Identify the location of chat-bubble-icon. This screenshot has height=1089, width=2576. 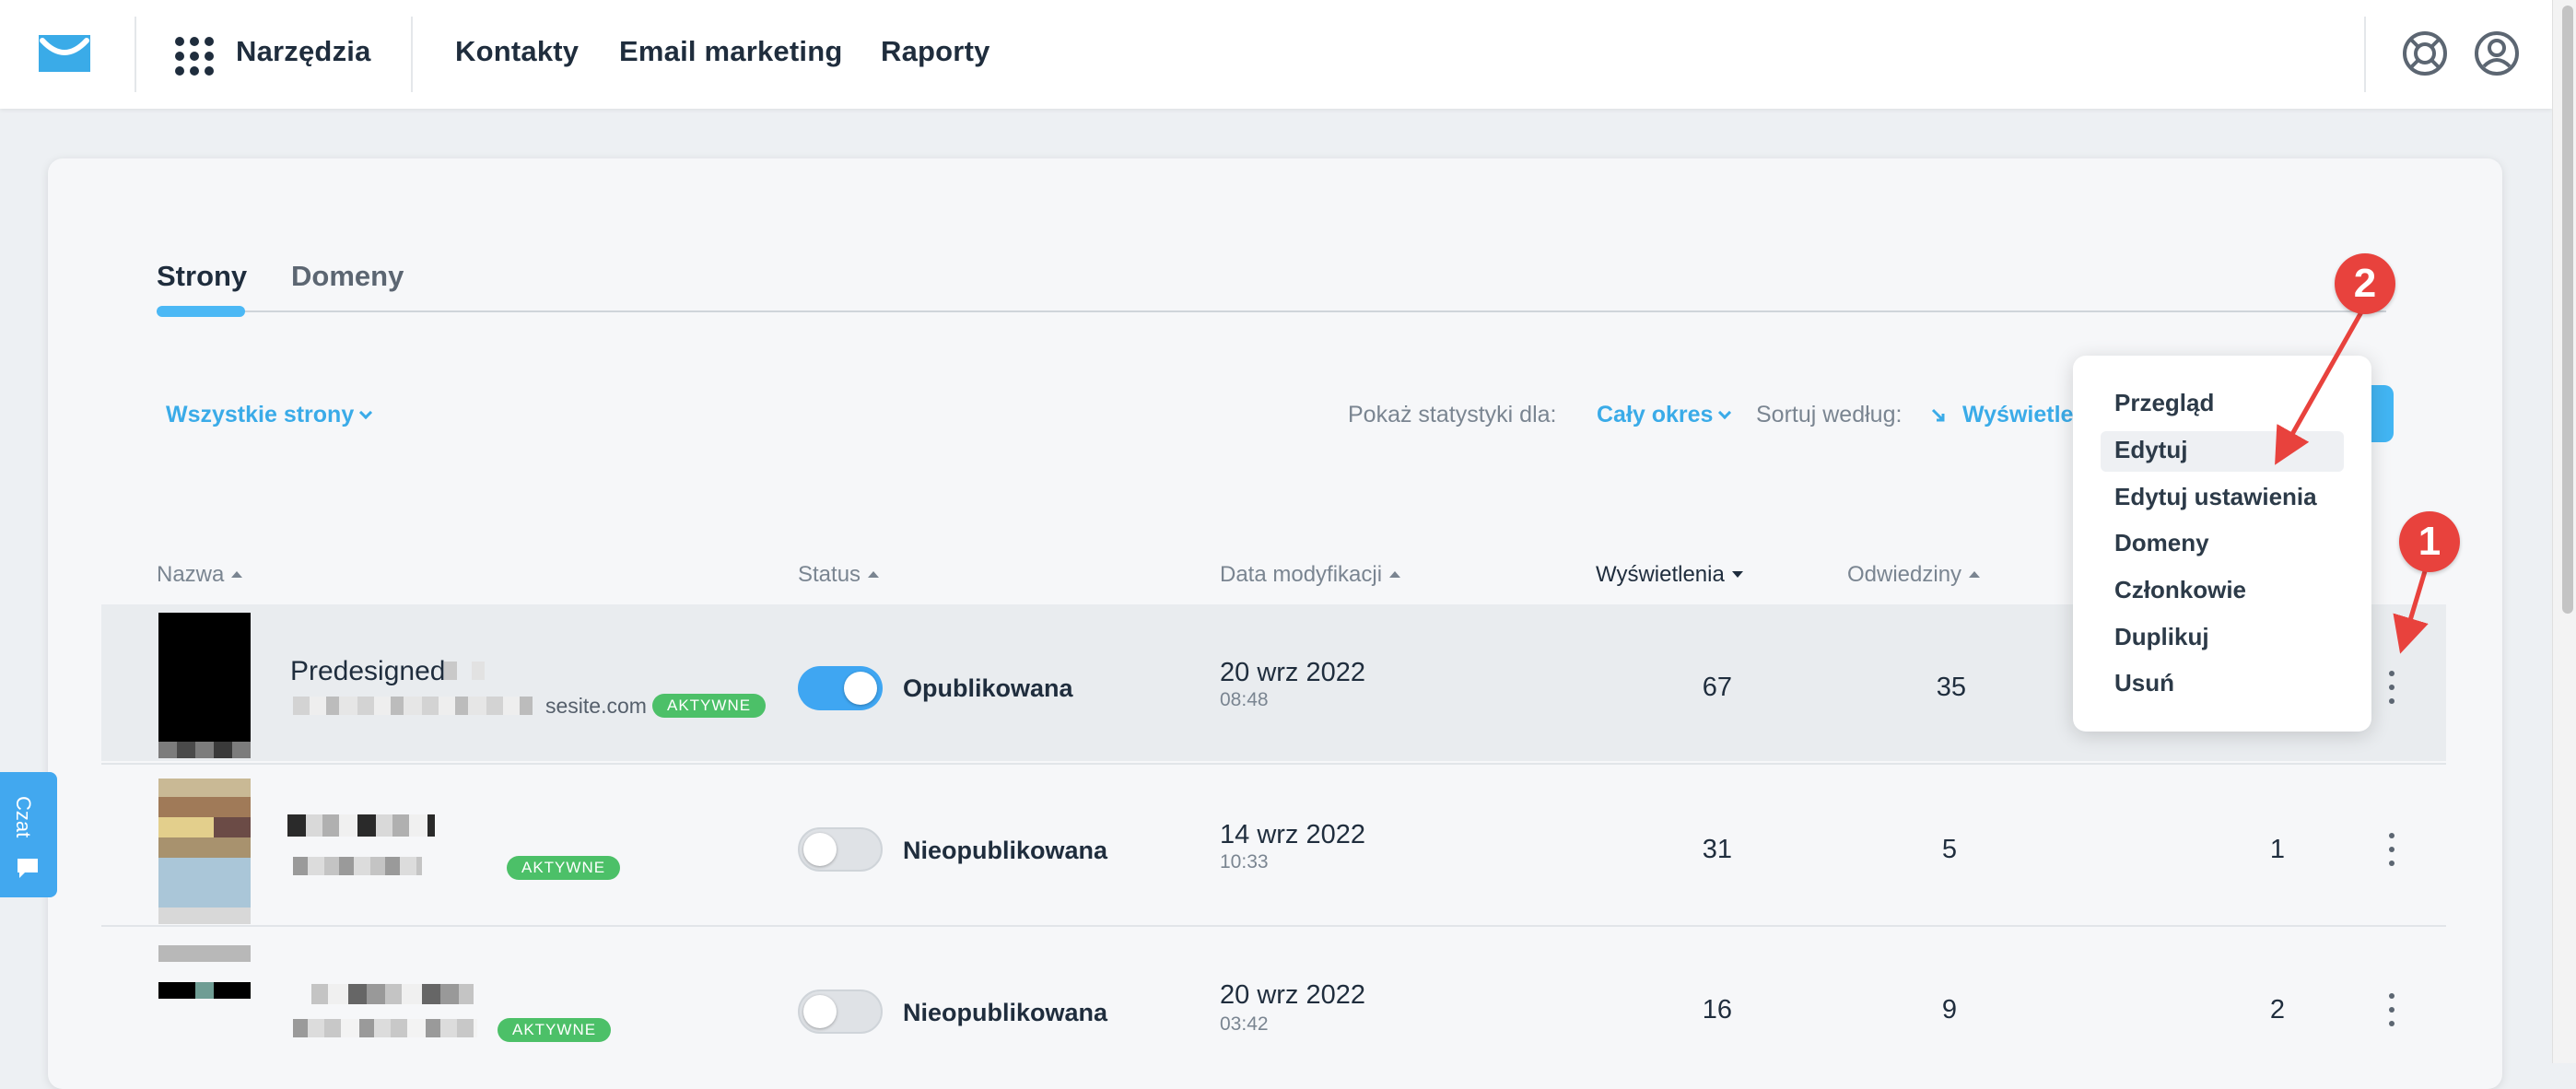
(28, 869).